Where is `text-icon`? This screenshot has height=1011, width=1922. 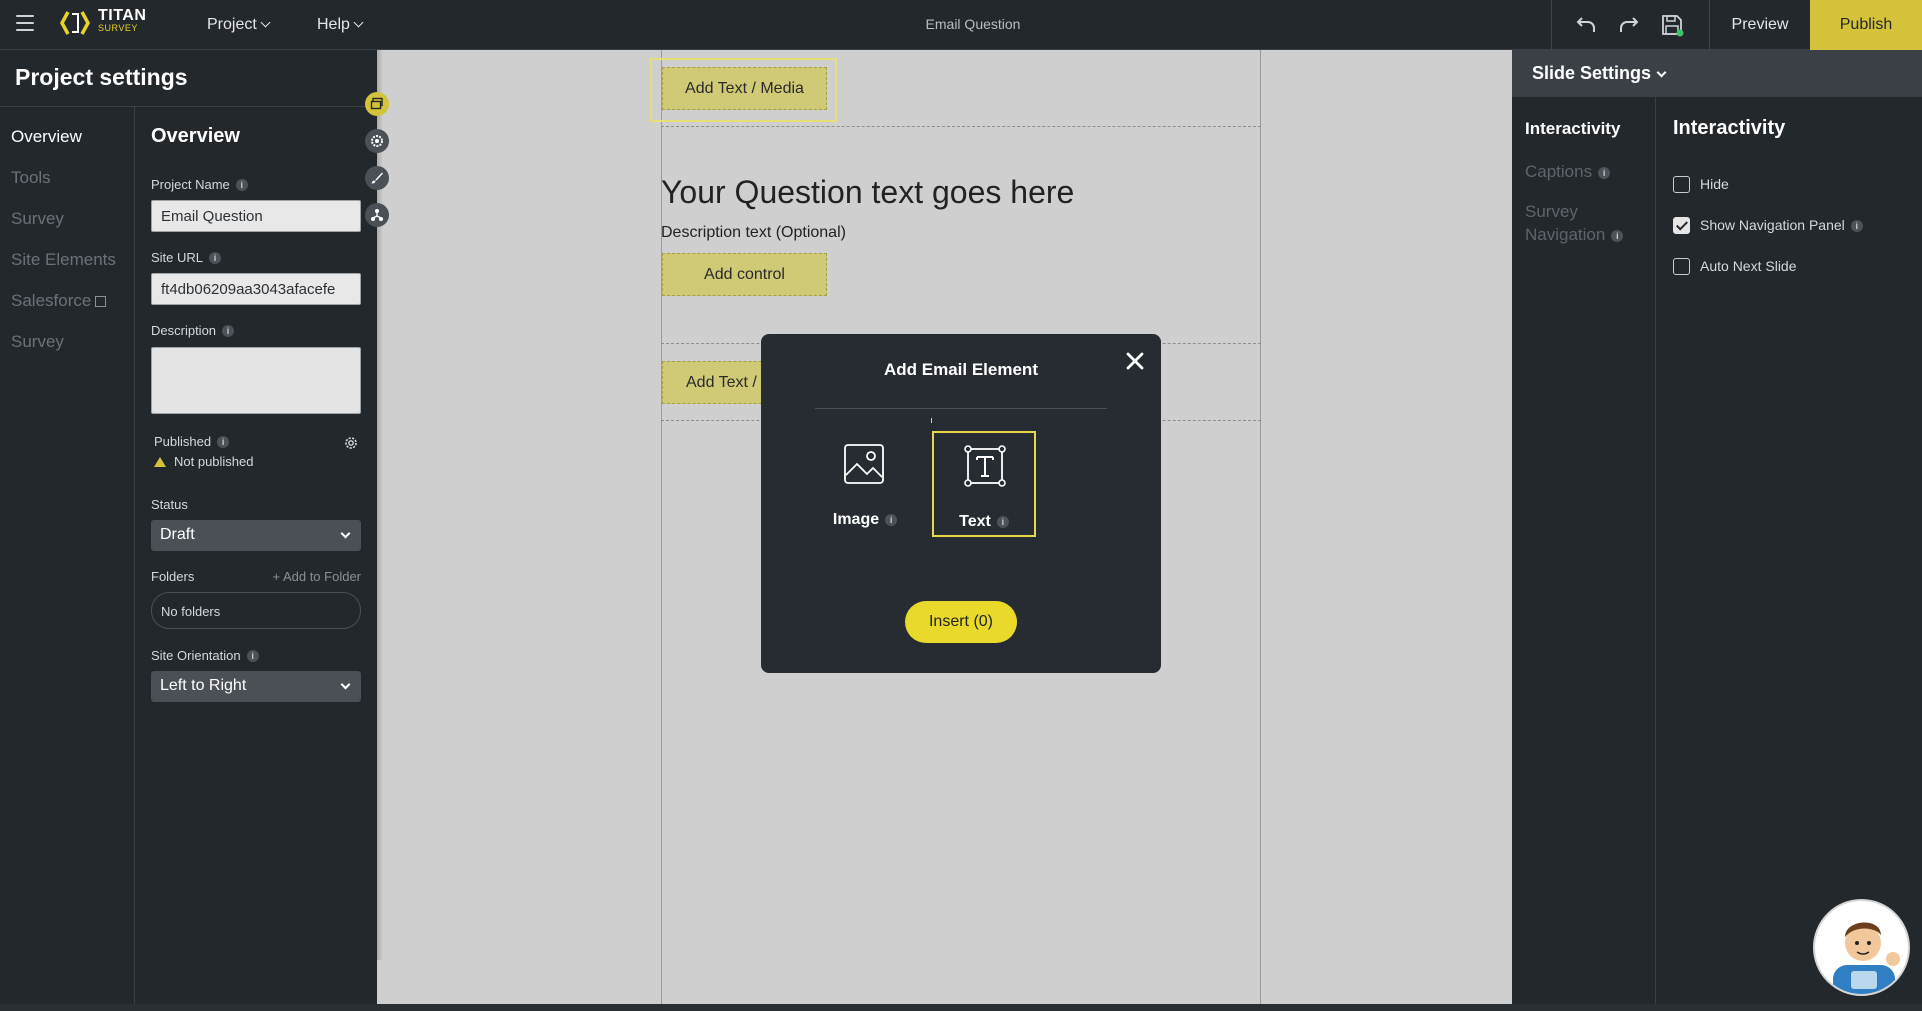 text-icon is located at coordinates (985, 466).